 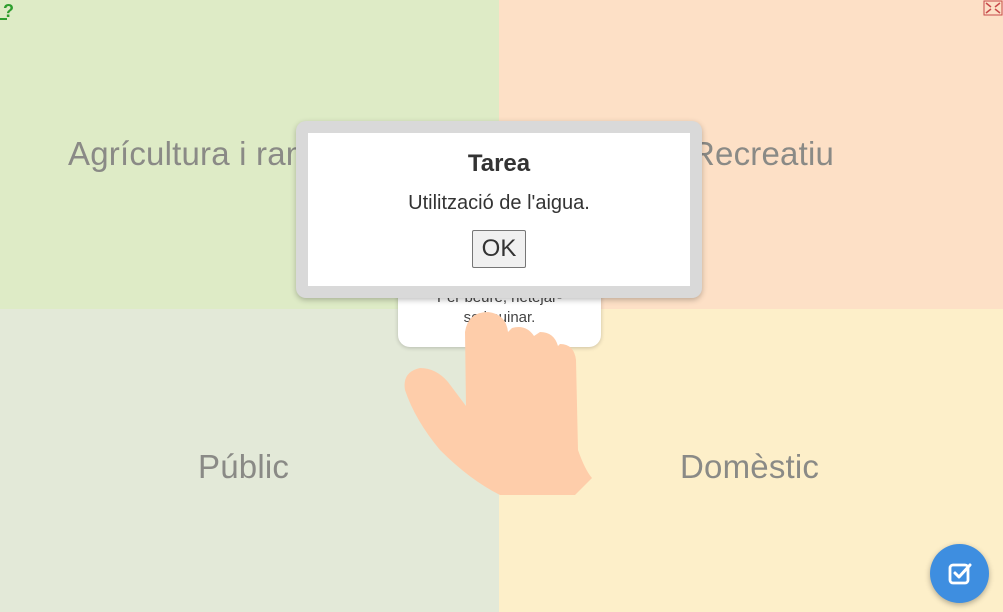 What do you see at coordinates (763, 153) in the screenshot?
I see `quadrant-label: Recreatiu` at bounding box center [763, 153].